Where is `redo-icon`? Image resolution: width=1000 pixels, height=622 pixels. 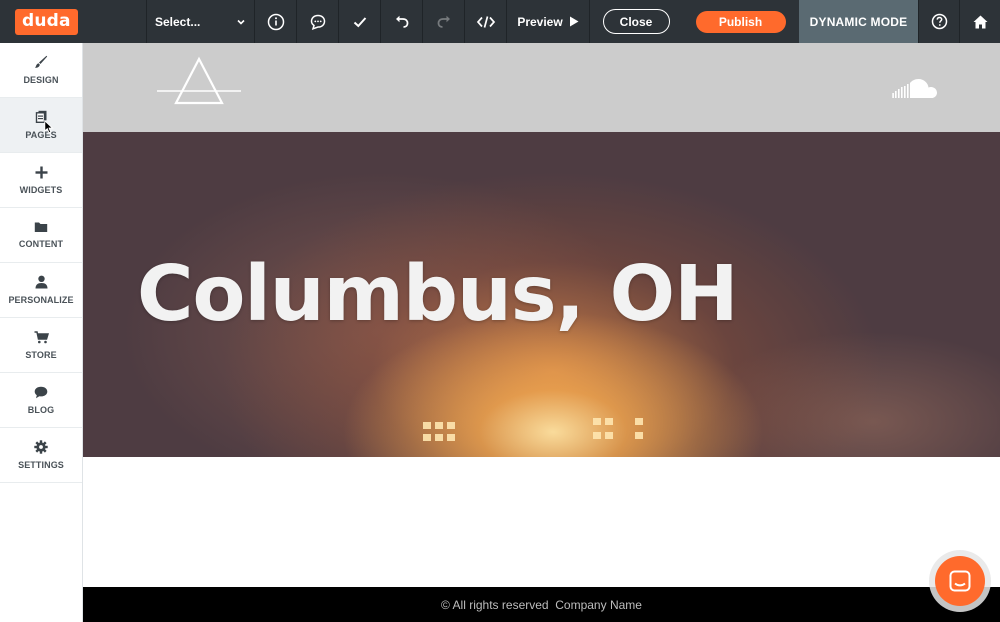 redo-icon is located at coordinates (443, 21).